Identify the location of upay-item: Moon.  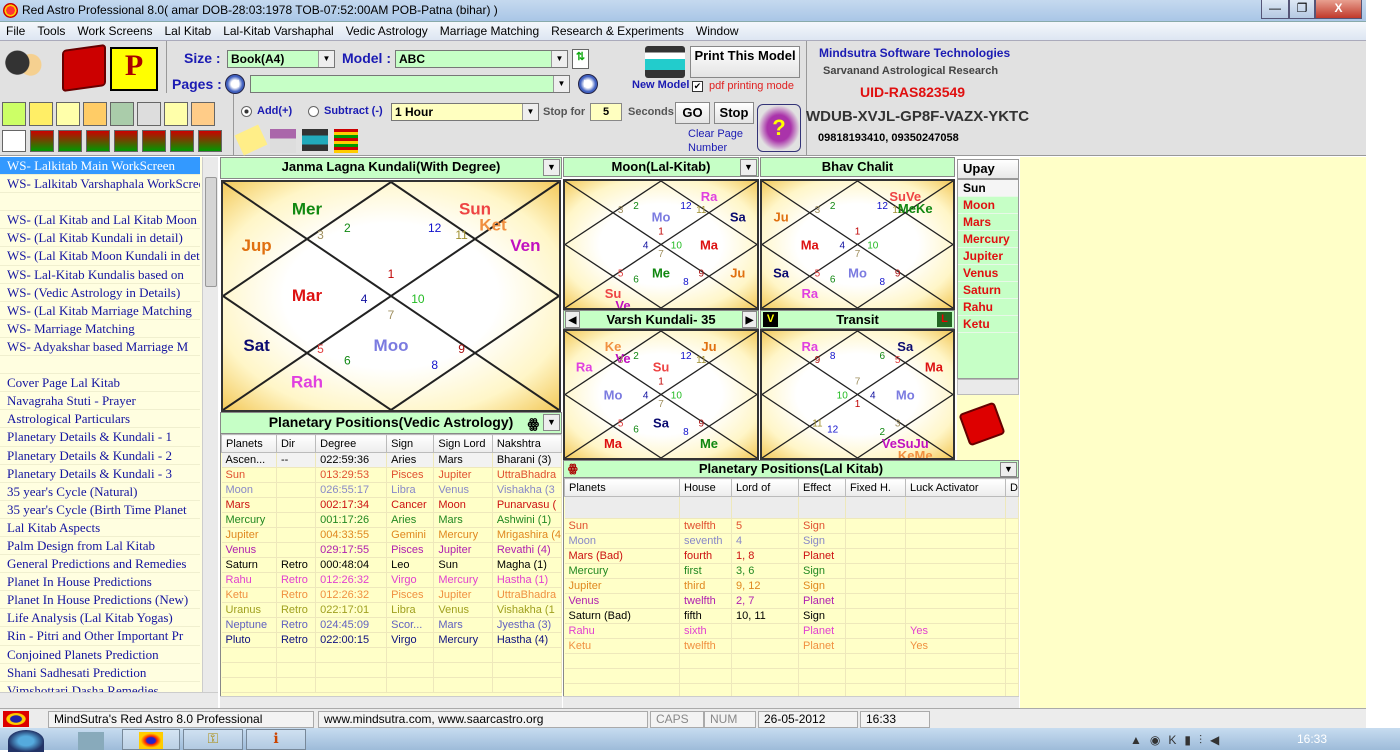
(988, 205).